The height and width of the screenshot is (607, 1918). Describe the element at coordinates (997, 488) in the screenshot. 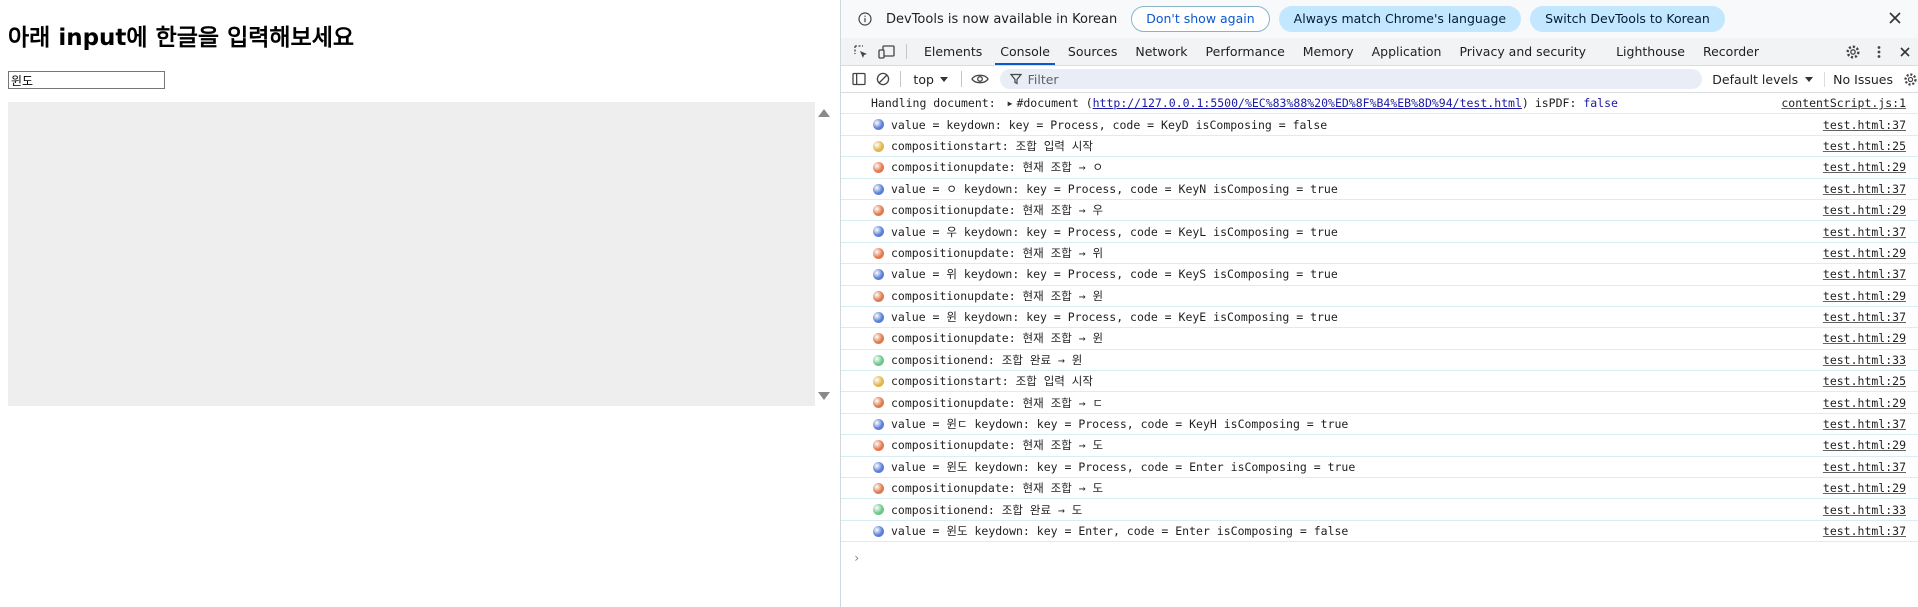

I see `log-message: compositionupdate: 현재 조합 → 도` at that location.